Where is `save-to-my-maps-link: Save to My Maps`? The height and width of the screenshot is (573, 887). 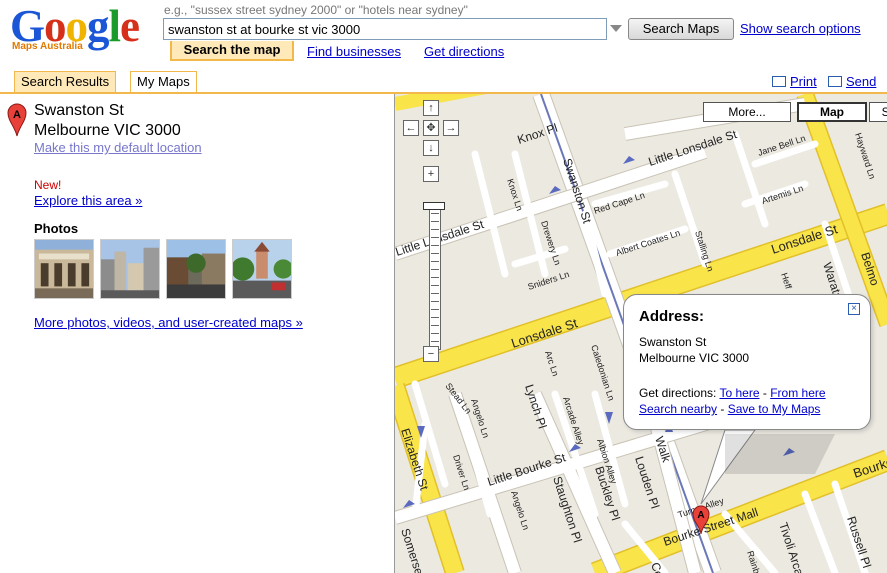
save-to-my-maps-link: Save to My Maps is located at coordinates (774, 409).